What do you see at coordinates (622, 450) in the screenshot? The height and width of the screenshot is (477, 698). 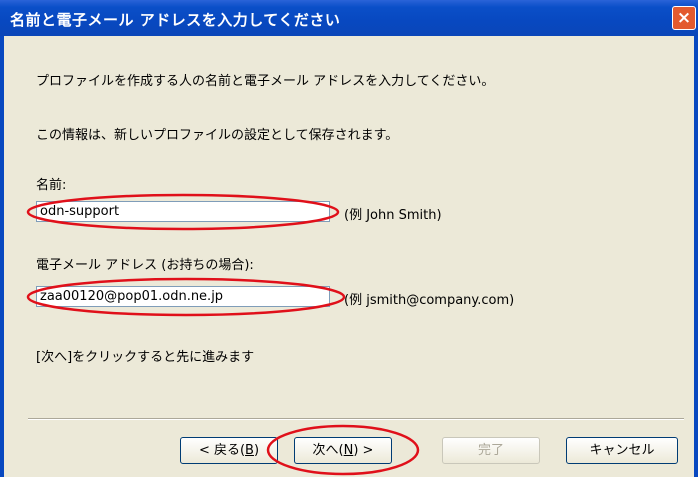 I see `cancel-button: キャンセル` at bounding box center [622, 450].